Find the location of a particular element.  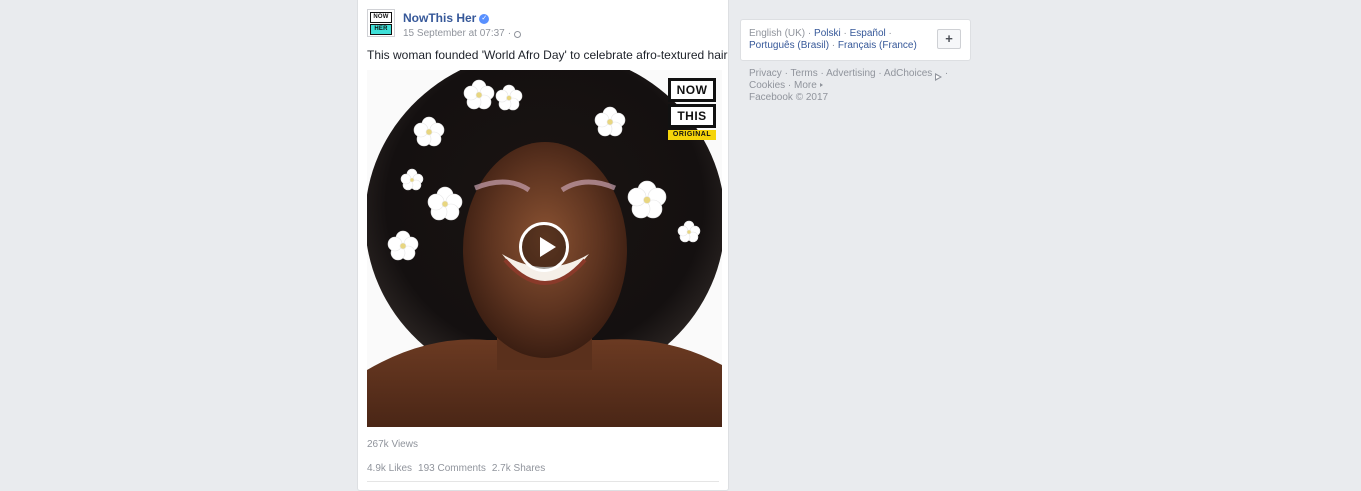

badge-line-1: NOW is located at coordinates (692, 90).